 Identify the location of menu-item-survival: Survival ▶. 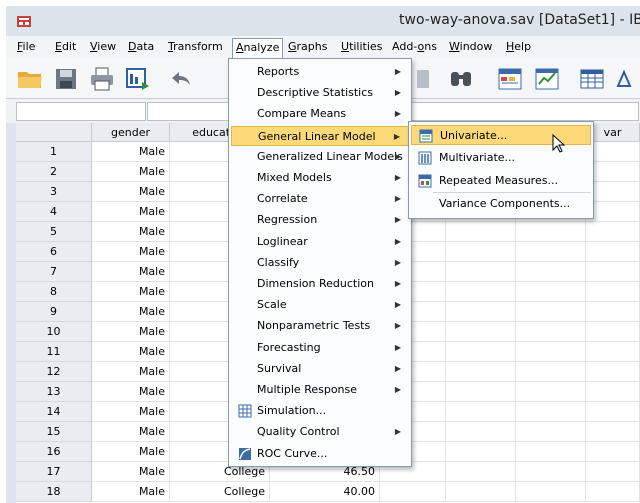
(320, 369).